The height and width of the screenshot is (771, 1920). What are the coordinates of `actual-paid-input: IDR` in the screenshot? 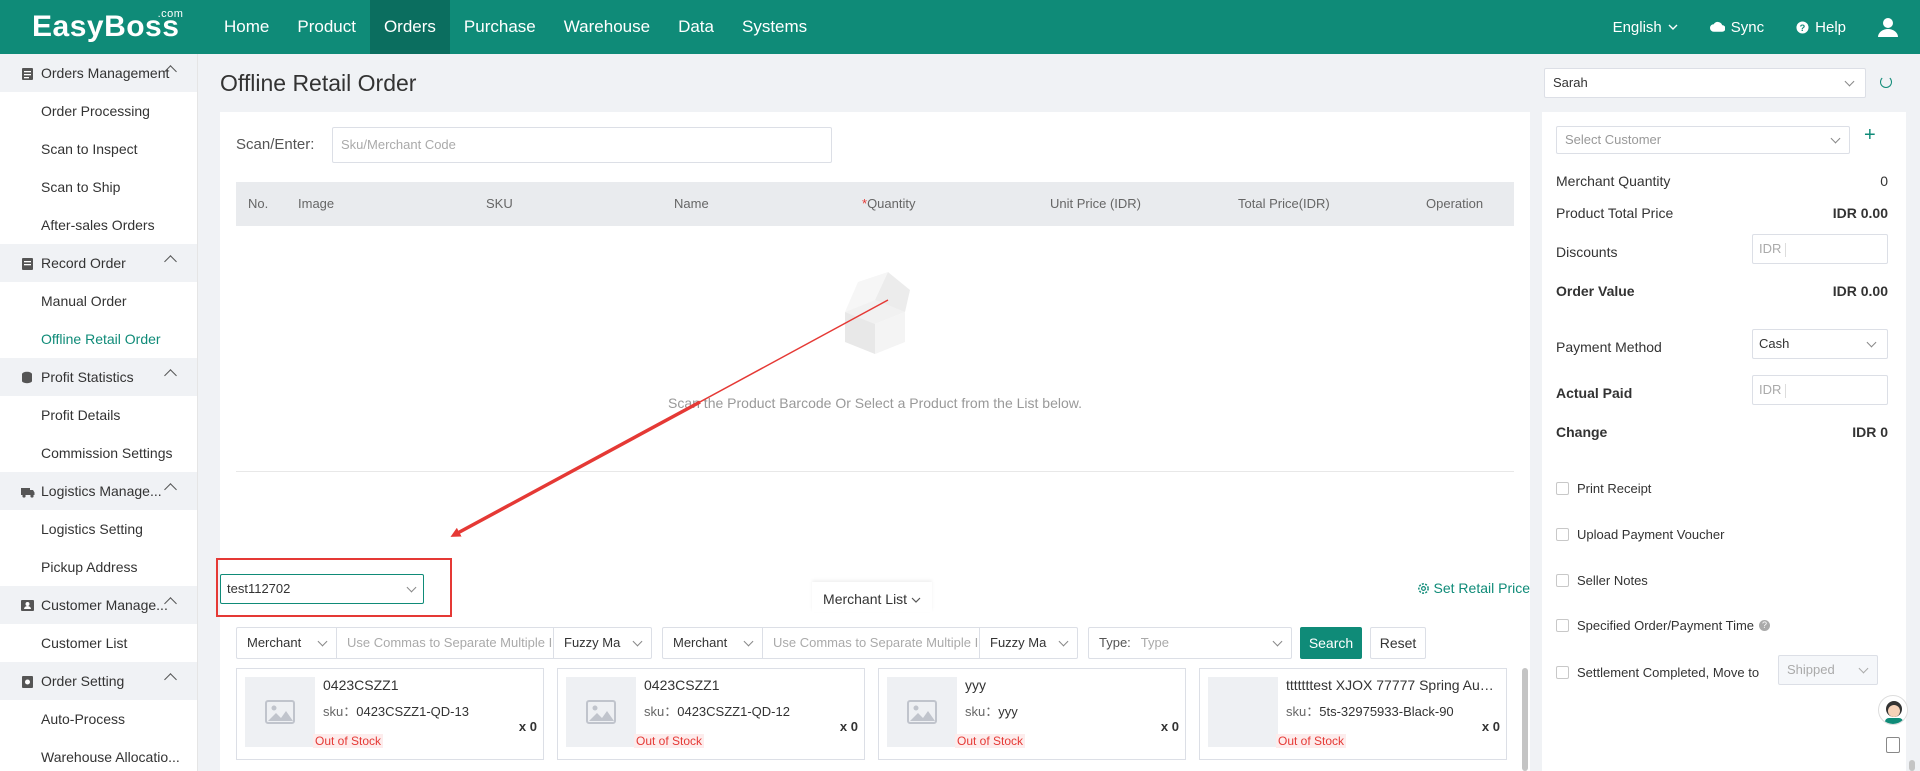 It's located at (1820, 390).